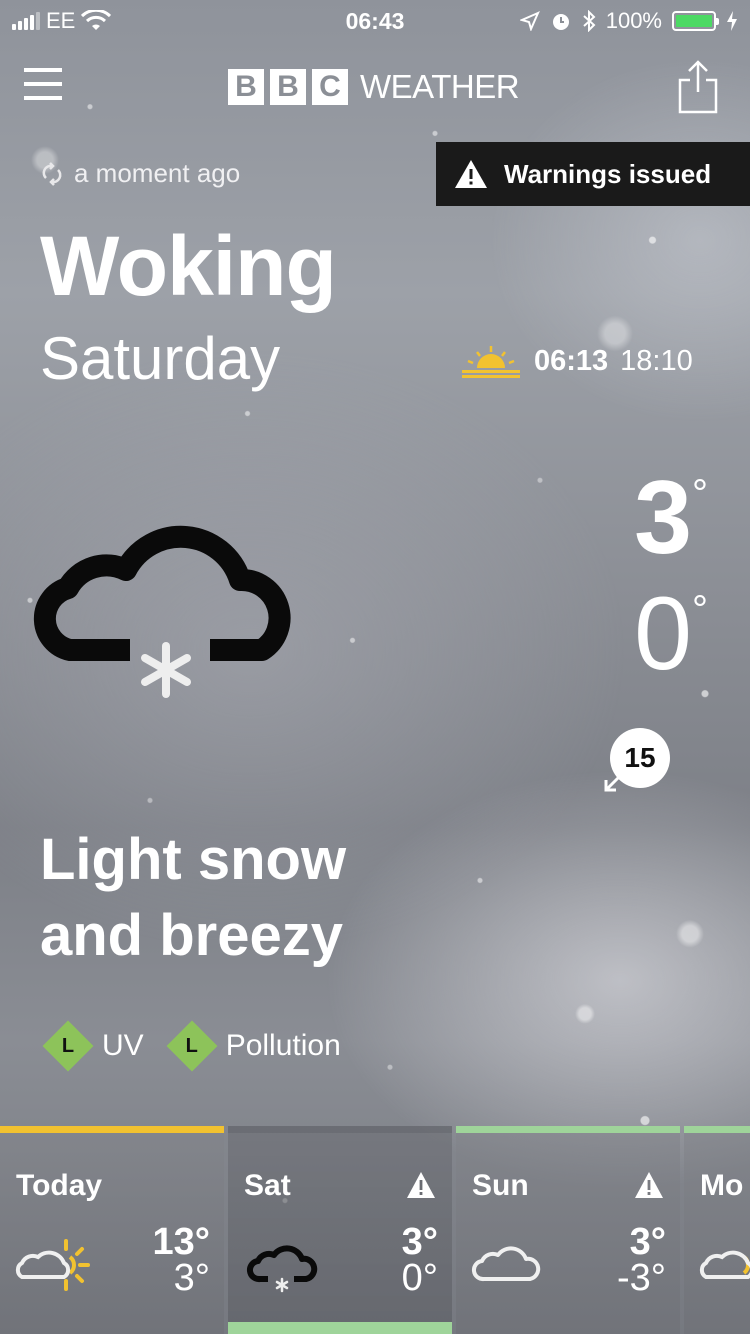  I want to click on forecast-low: 3°, so click(191, 1278).